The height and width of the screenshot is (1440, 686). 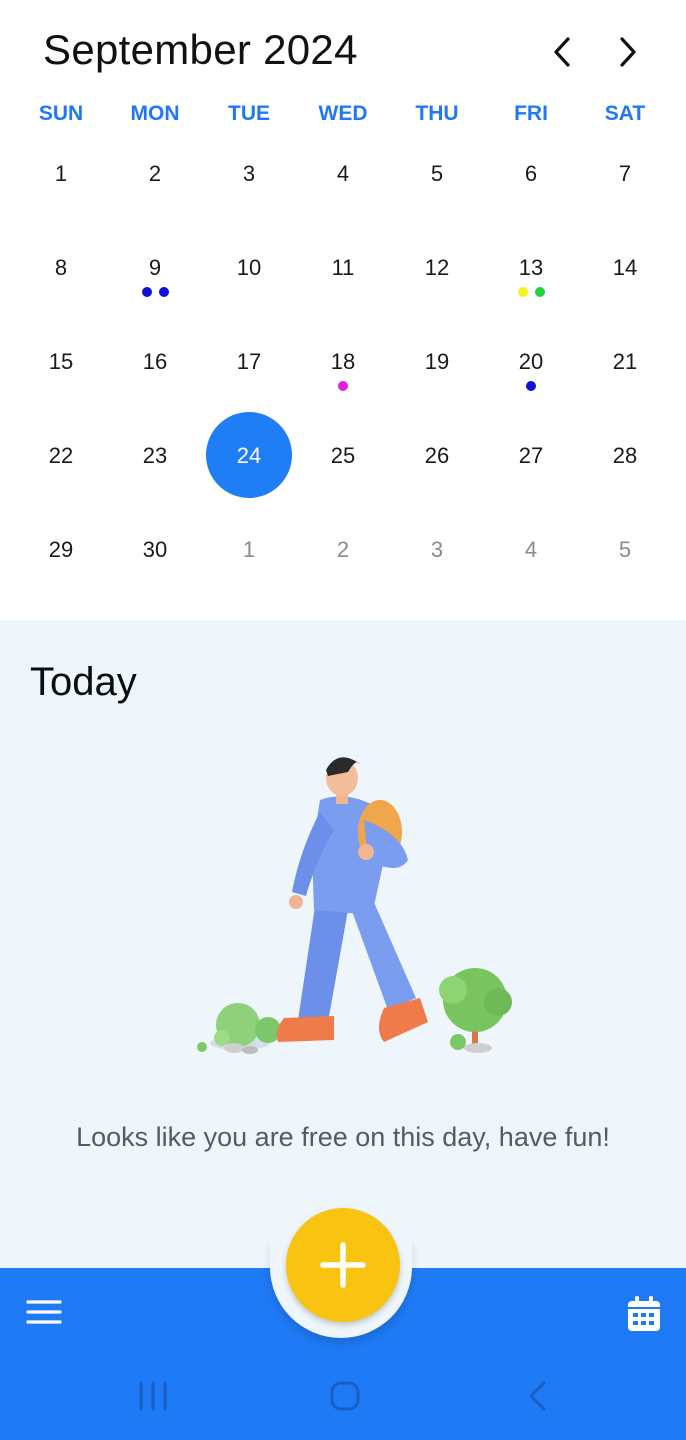 I want to click on day-cell: 8, so click(x=61, y=268).